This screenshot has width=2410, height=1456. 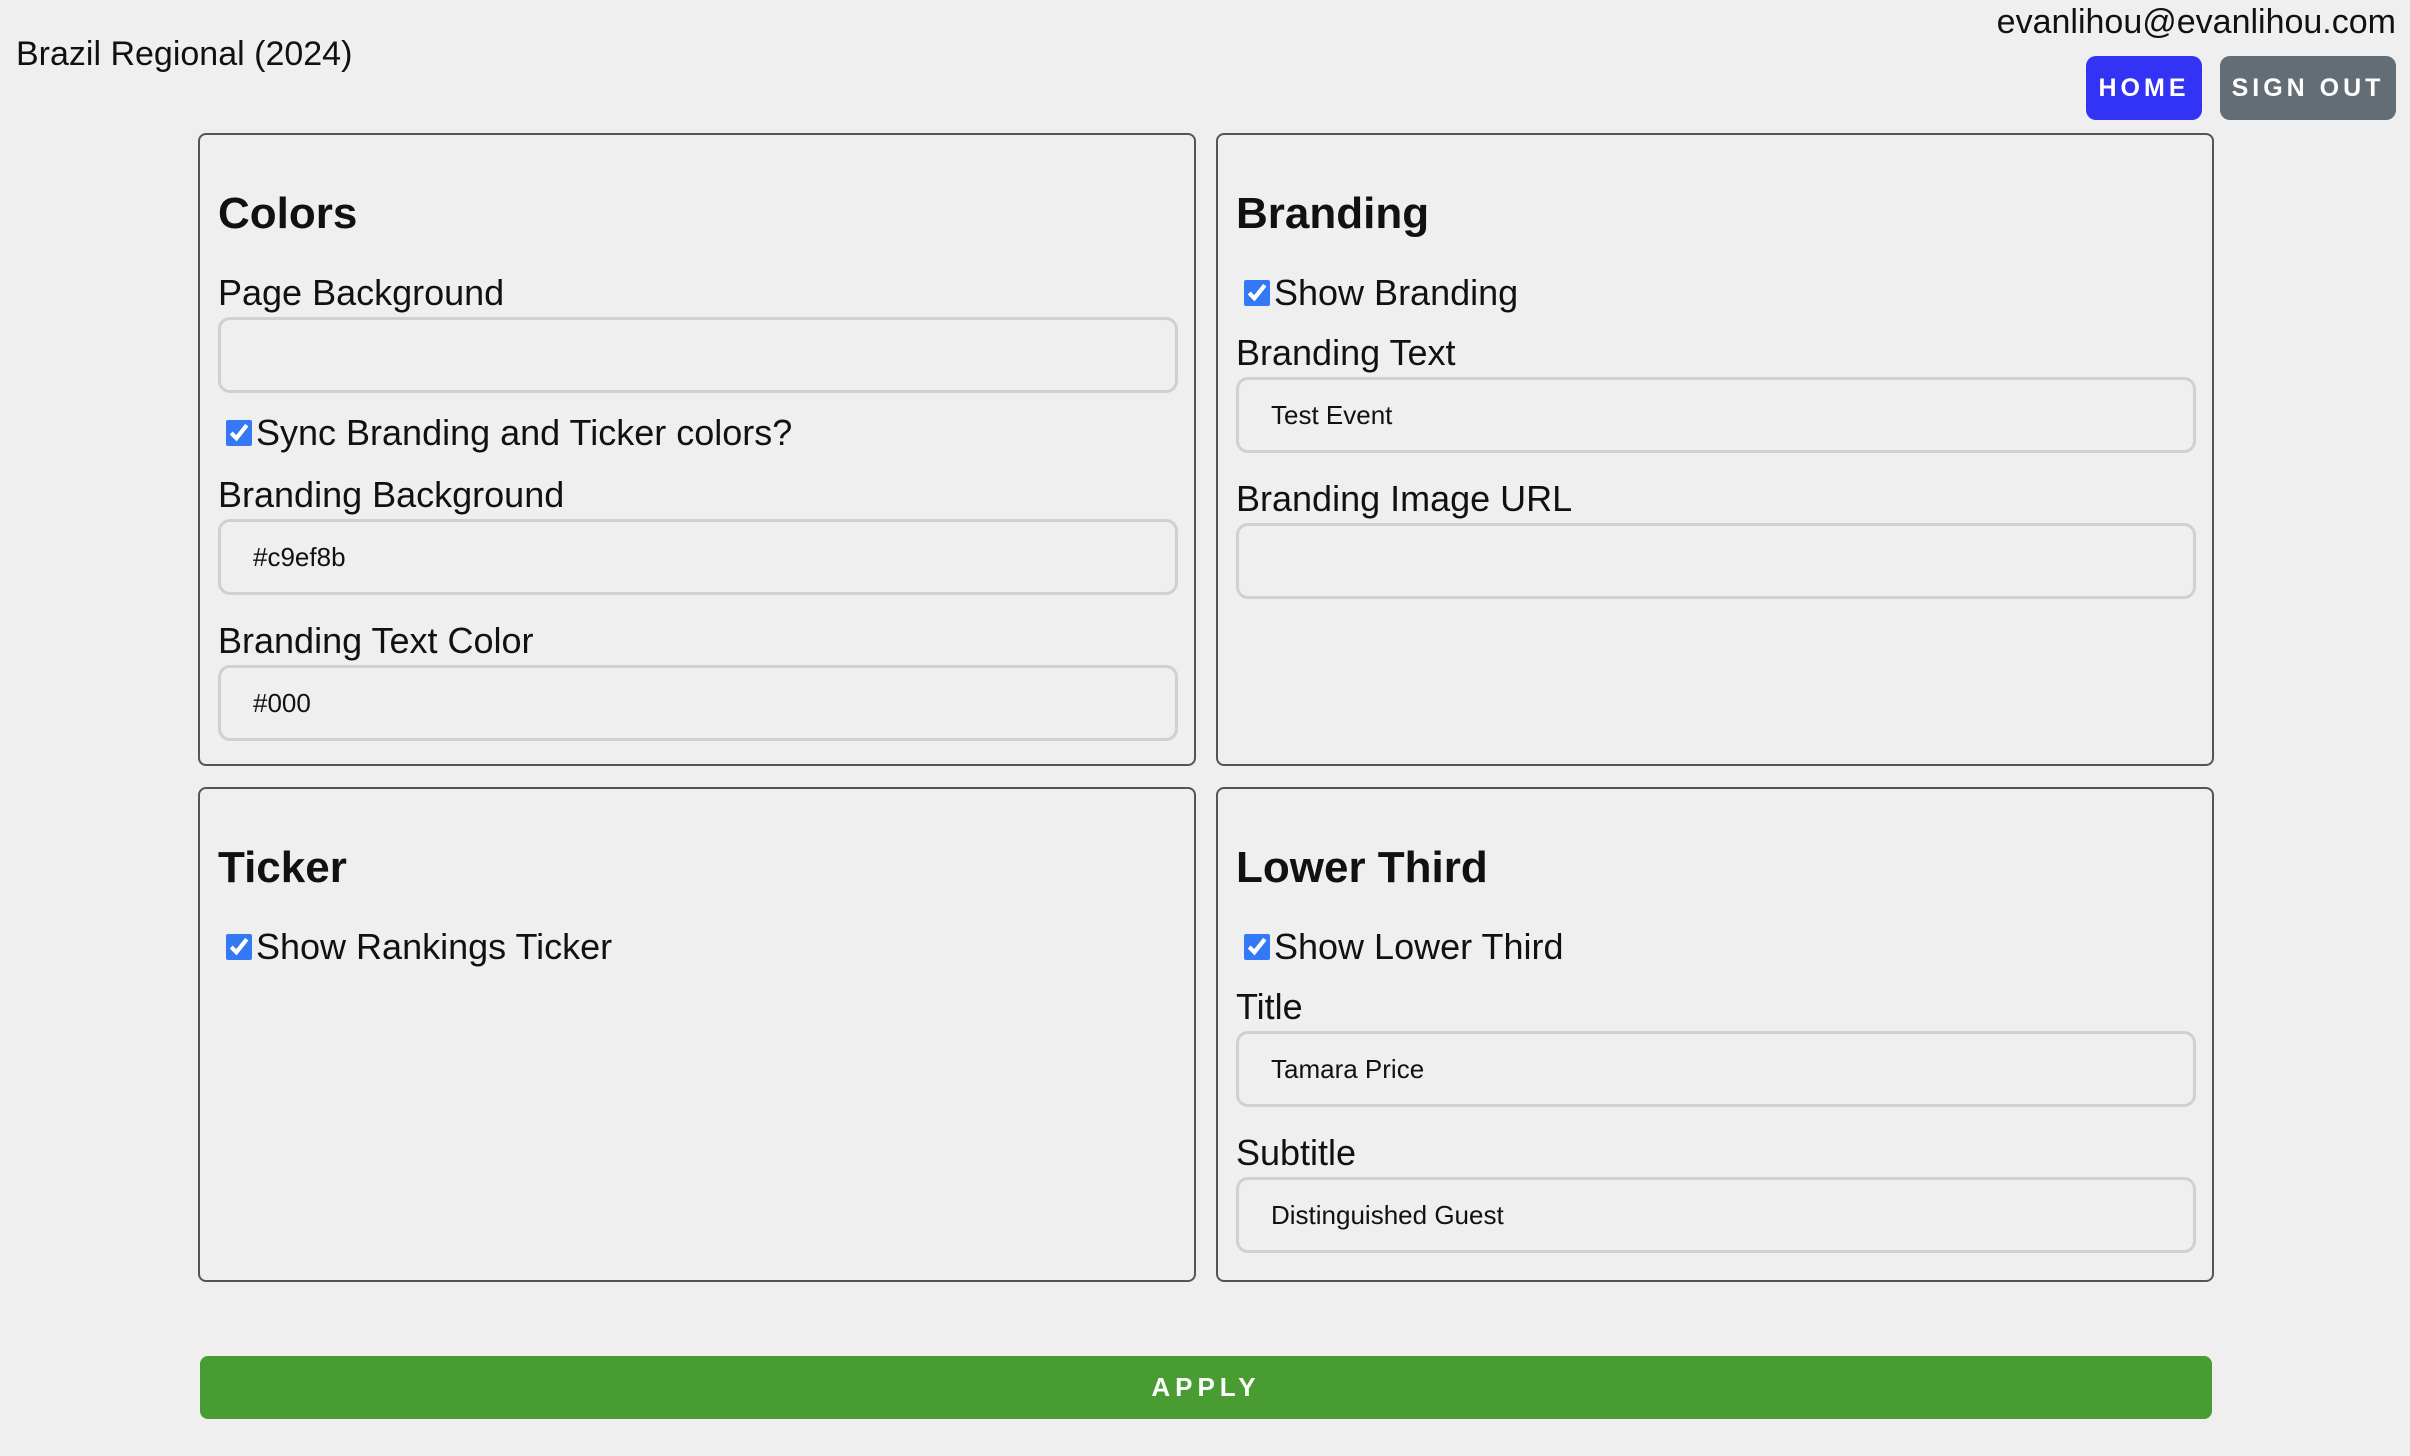 I want to click on ticker-panel-title: Ticker, so click(x=282, y=867).